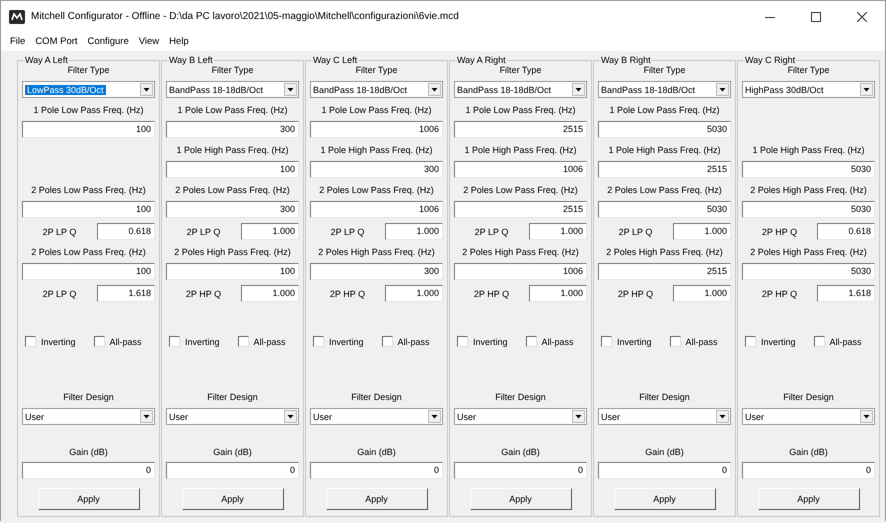 The width and height of the screenshot is (886, 523). What do you see at coordinates (56, 41) in the screenshot?
I see `menu-item: COM Port` at bounding box center [56, 41].